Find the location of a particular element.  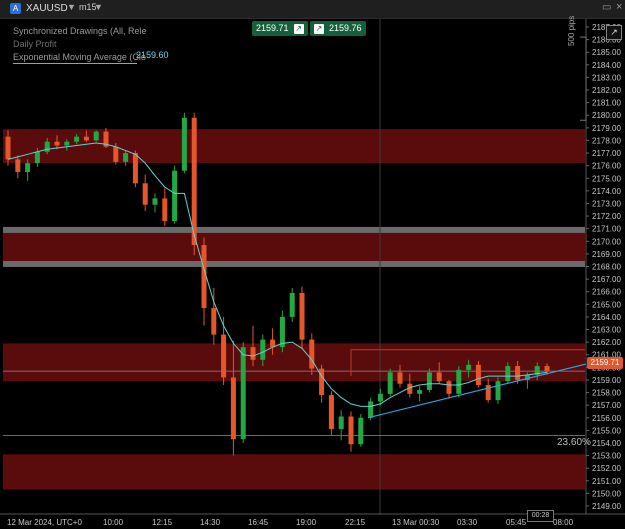

detach-chart-icon: ↗ is located at coordinates (614, 32).